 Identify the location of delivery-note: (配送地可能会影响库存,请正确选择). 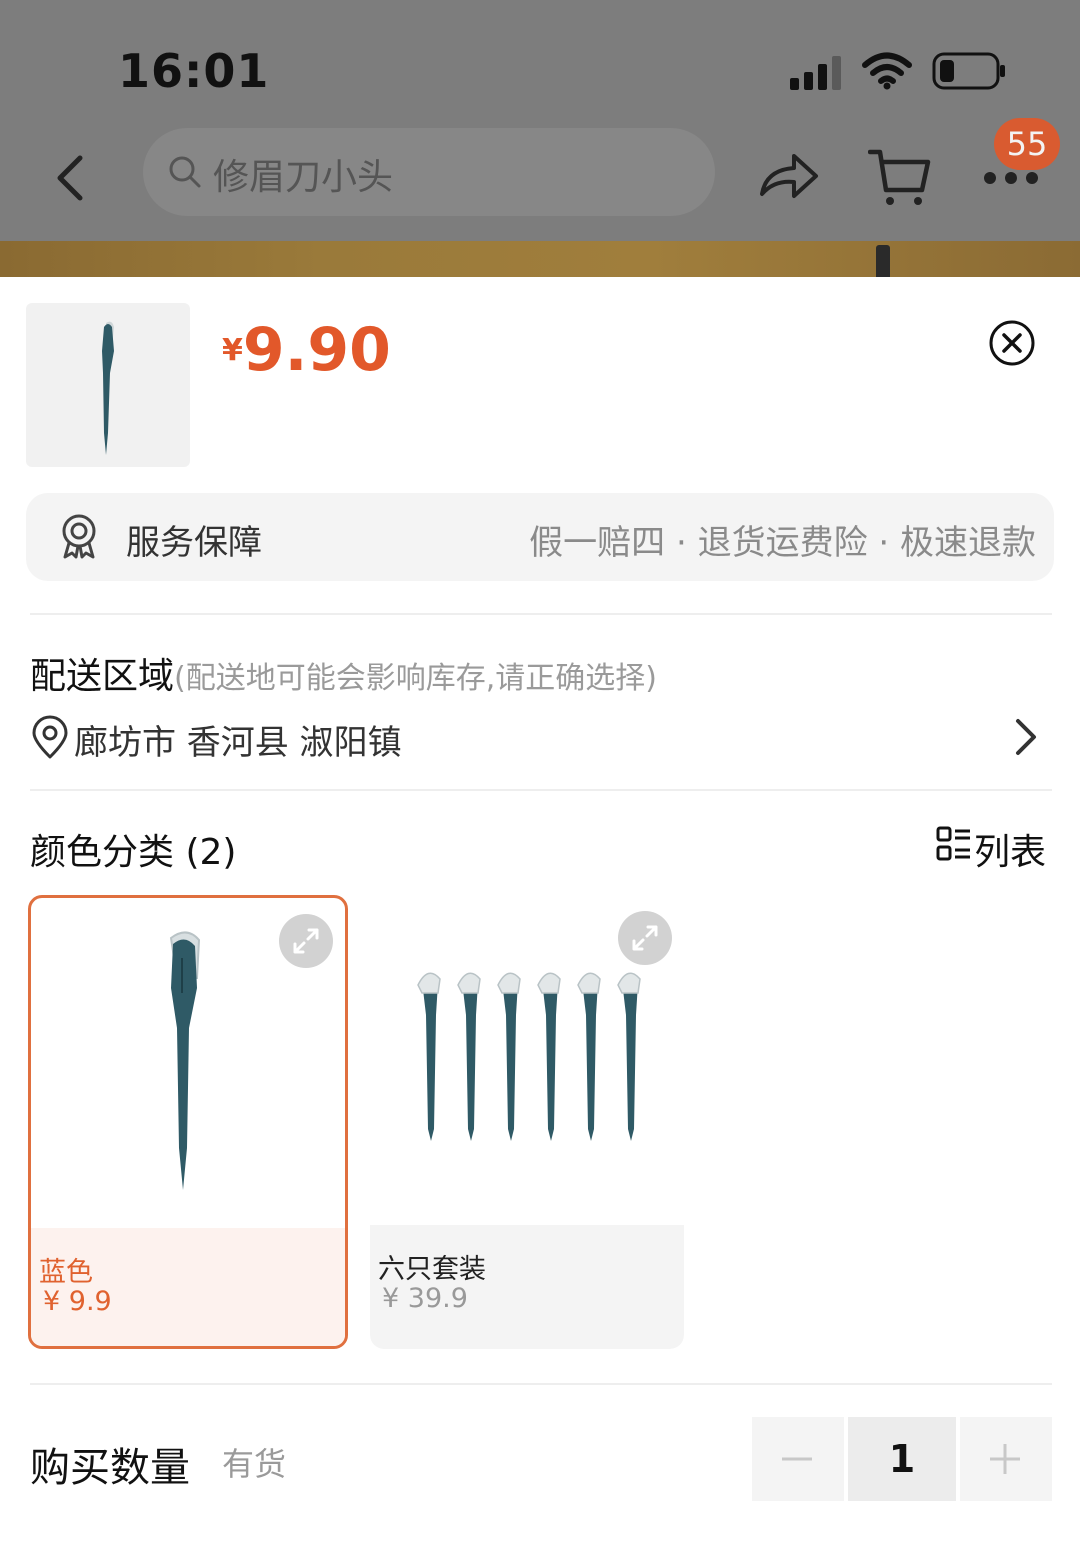
(415, 678).